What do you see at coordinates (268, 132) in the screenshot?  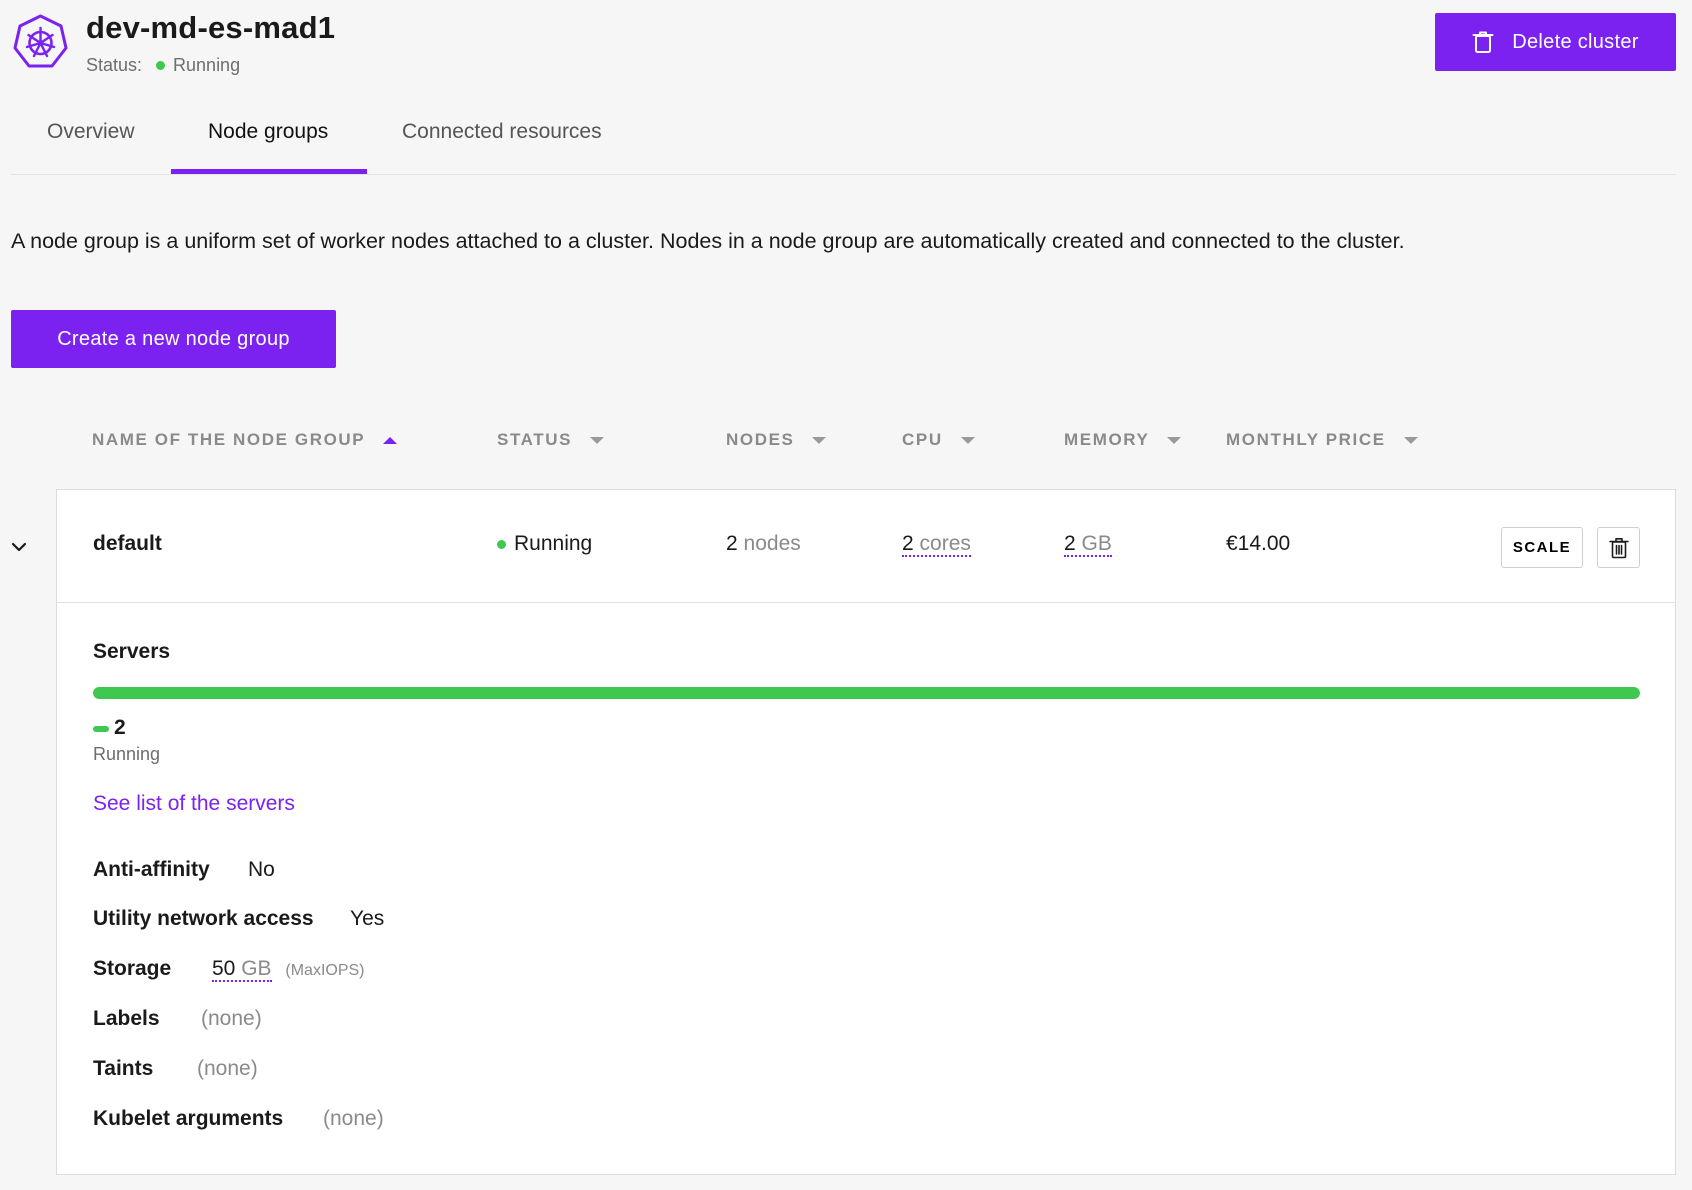 I see `tab-node-groups: Node groups` at bounding box center [268, 132].